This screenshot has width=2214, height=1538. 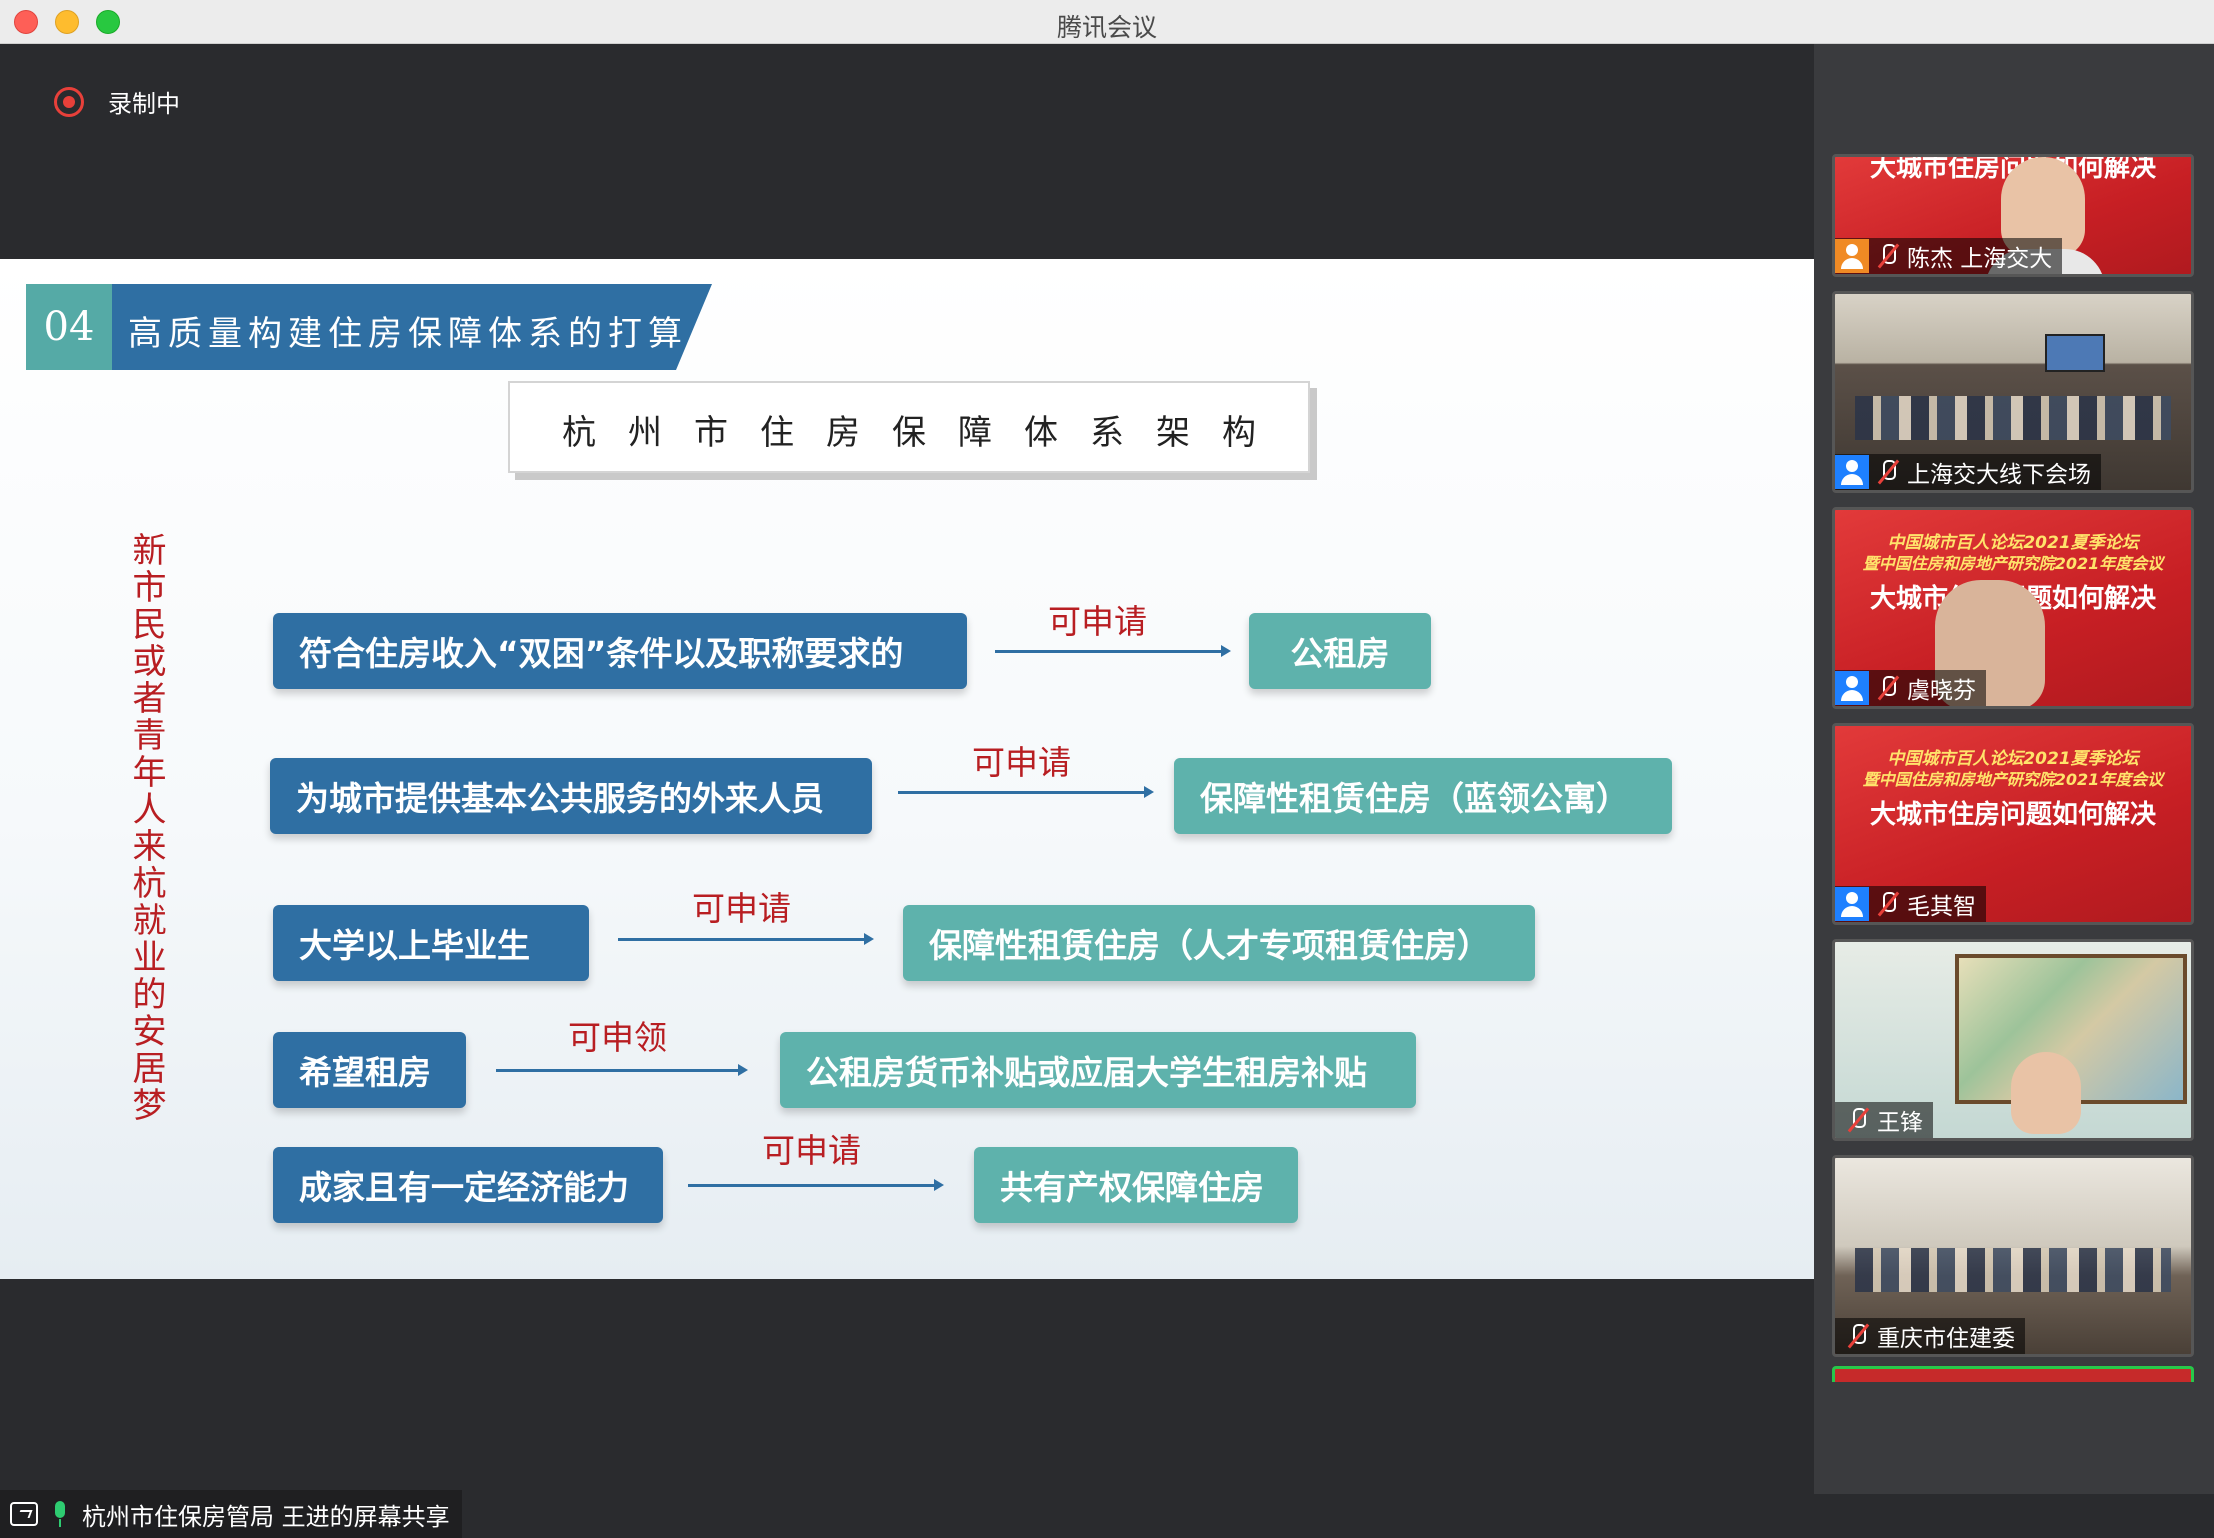 What do you see at coordinates (2013, 1374) in the screenshot?
I see `next-participant-tile` at bounding box center [2013, 1374].